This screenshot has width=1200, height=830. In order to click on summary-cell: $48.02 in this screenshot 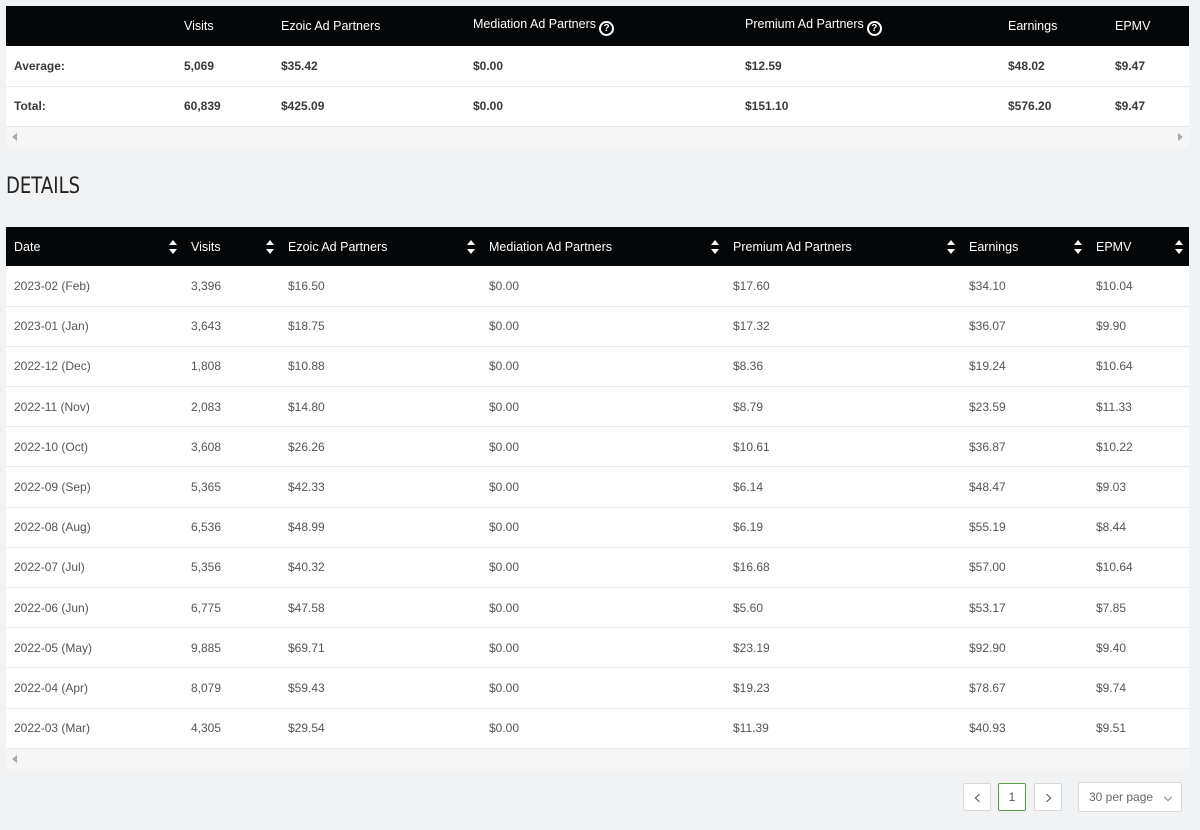, I will do `click(1061, 66)`.